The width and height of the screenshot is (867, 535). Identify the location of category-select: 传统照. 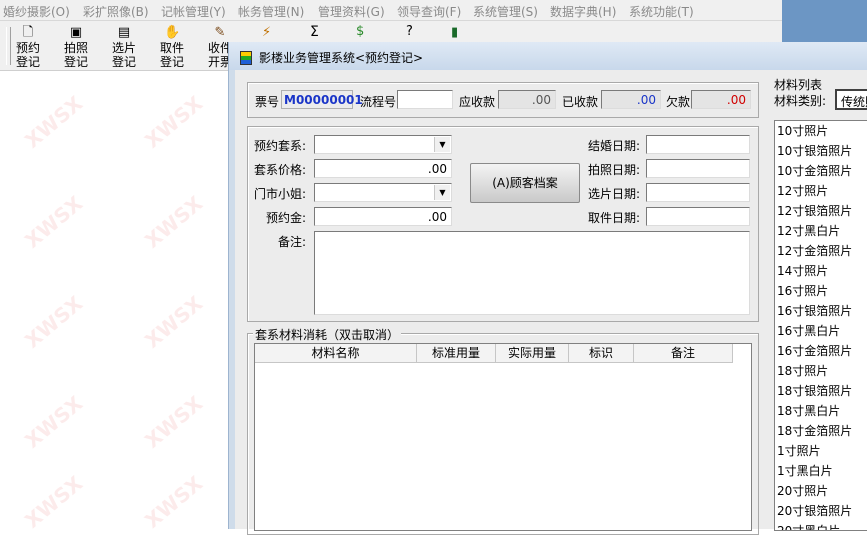
(851, 99).